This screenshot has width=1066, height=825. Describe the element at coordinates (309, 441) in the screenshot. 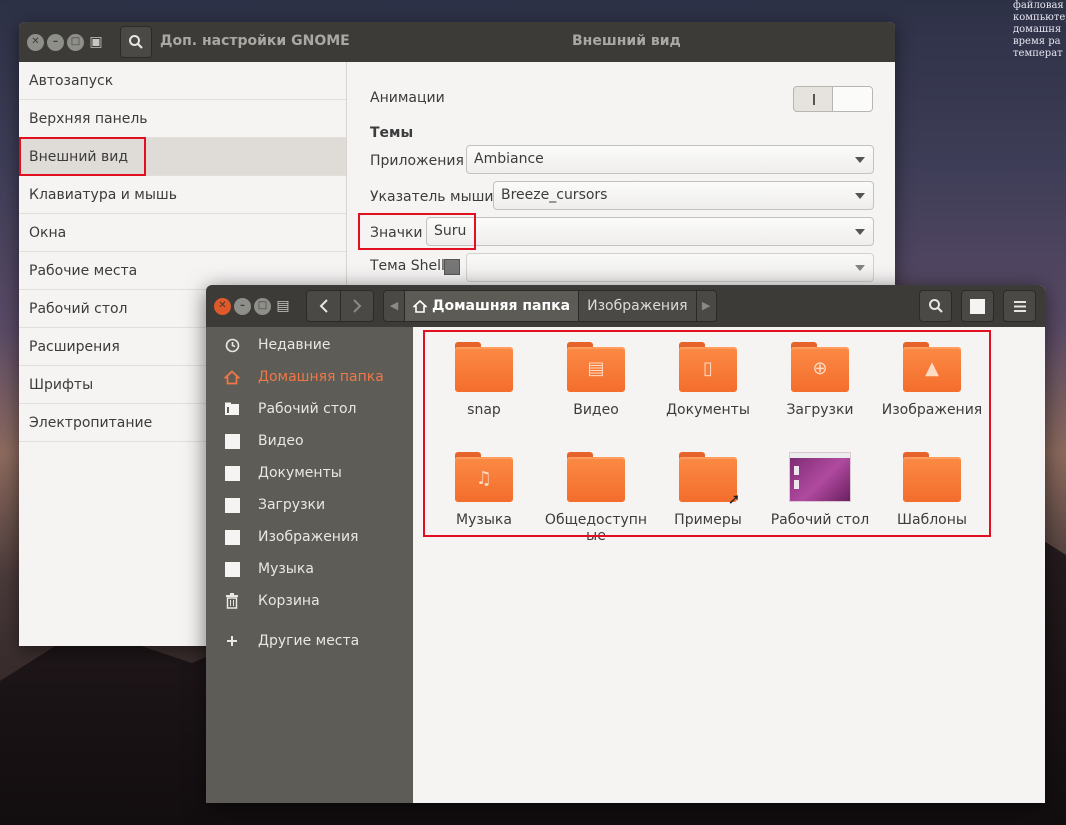

I see `place-videos: Видео` at that location.